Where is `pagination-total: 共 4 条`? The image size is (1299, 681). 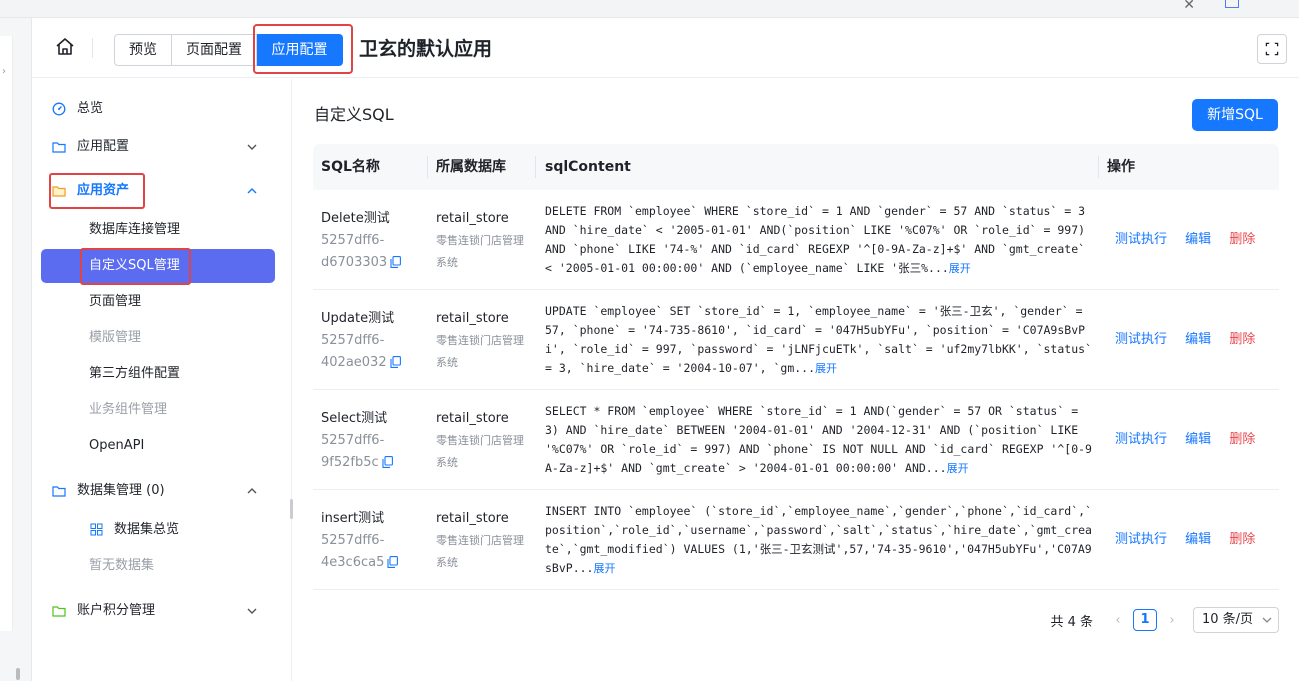
pagination-total: 共 4 条 is located at coordinates (1071, 622).